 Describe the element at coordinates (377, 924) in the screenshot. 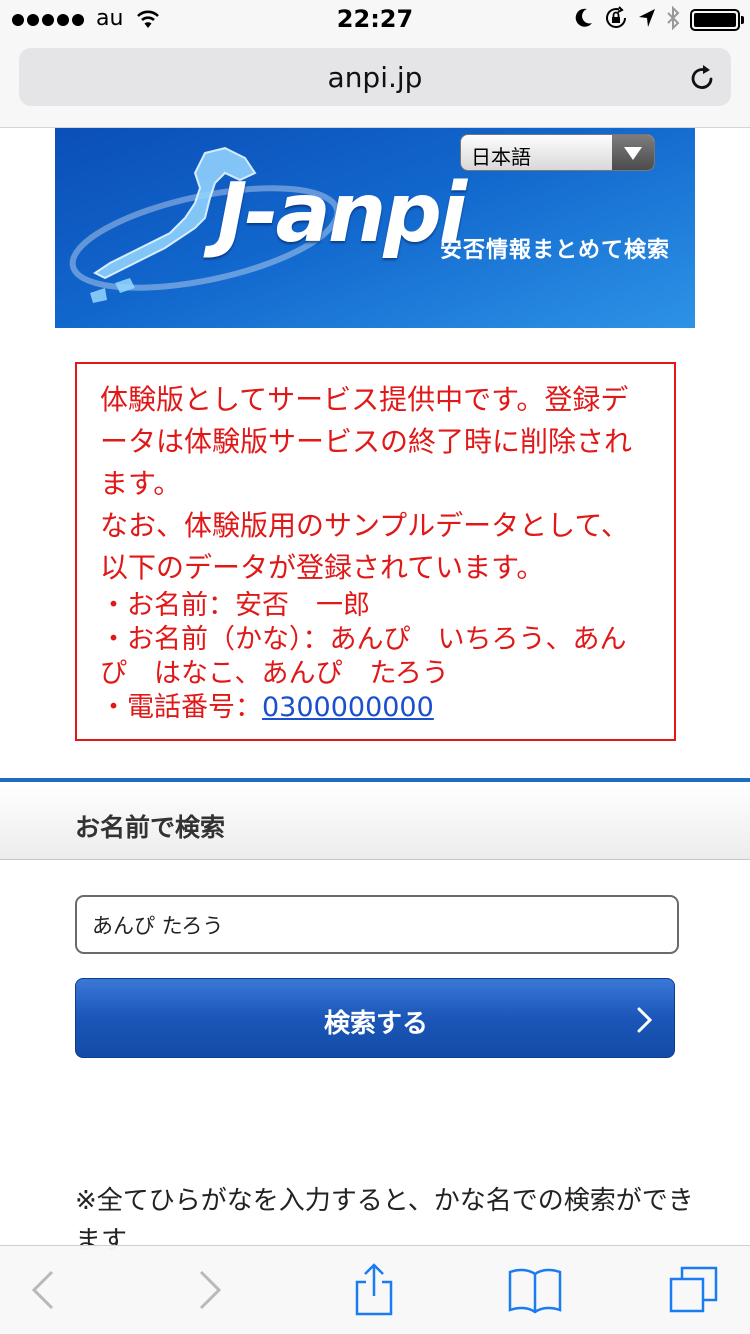

I see `name-search-input` at that location.